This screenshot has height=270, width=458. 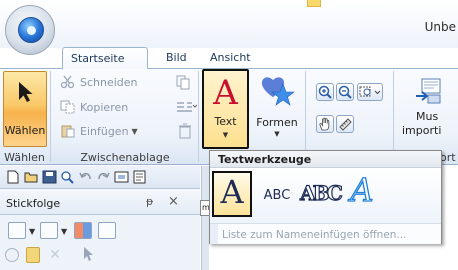 I want to click on monogram-icon: ABC, so click(x=322, y=192).